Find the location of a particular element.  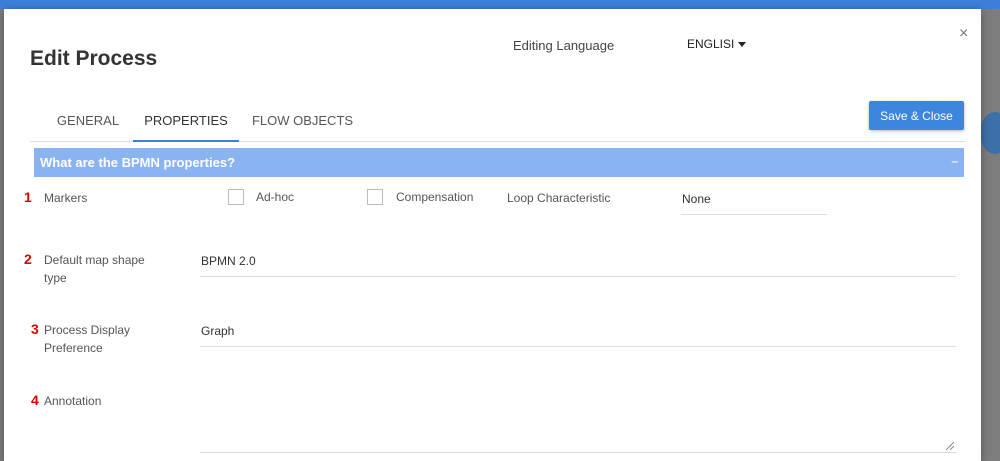

compensation-label: Compensation is located at coordinates (435, 197).